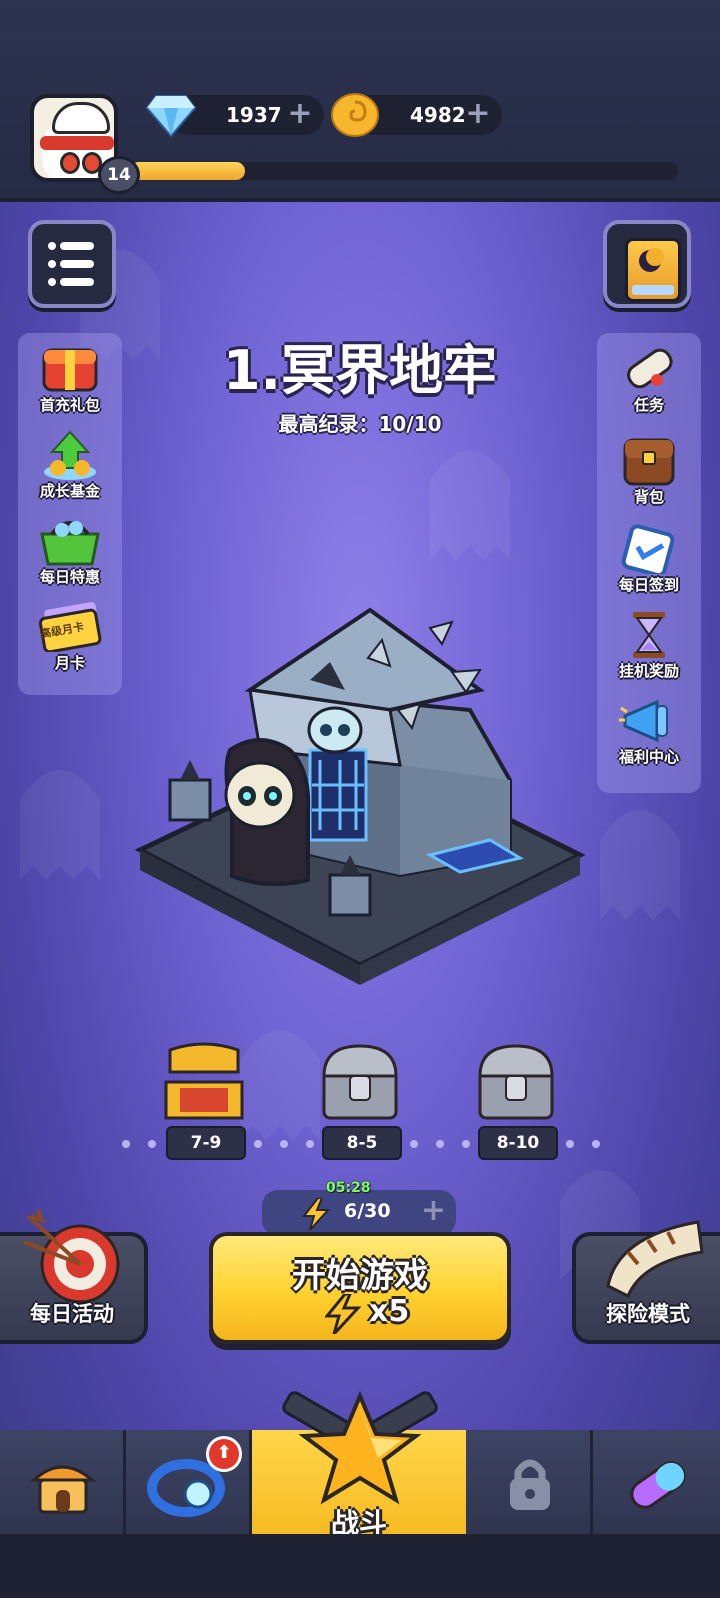  Describe the element at coordinates (70, 455) in the screenshot. I see `growth-fund-icon` at that location.